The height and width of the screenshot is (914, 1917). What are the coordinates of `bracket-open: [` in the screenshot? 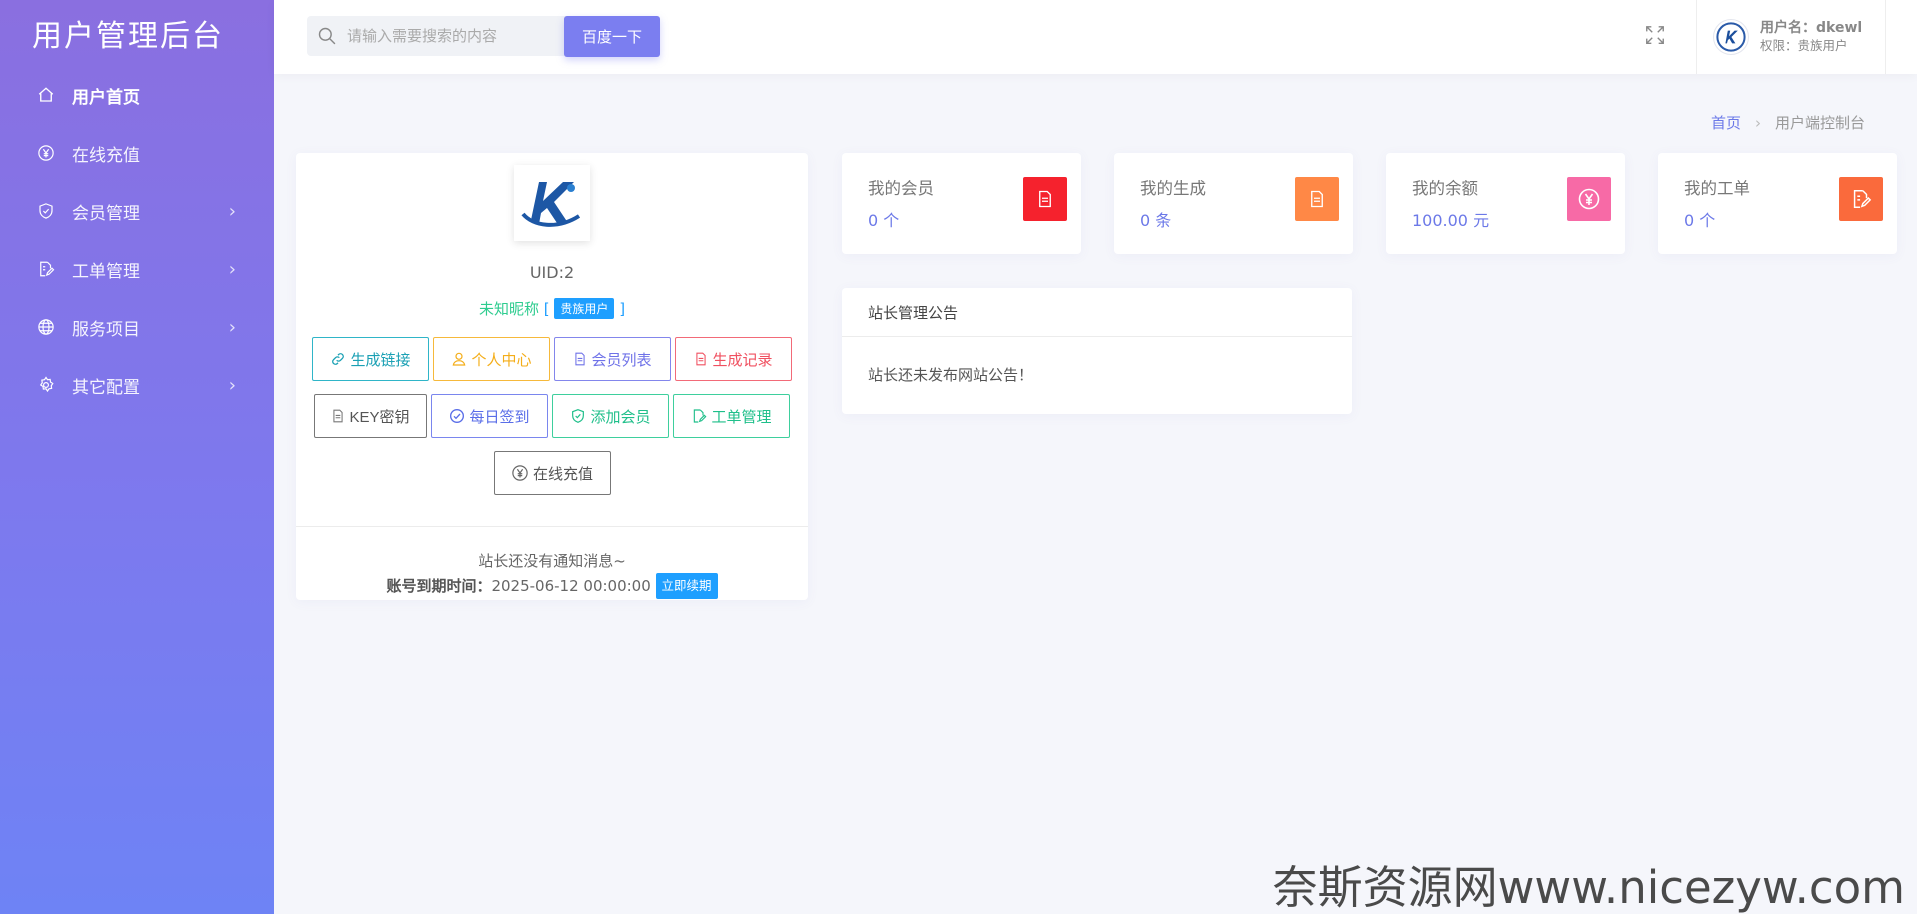 It's located at (546, 309).